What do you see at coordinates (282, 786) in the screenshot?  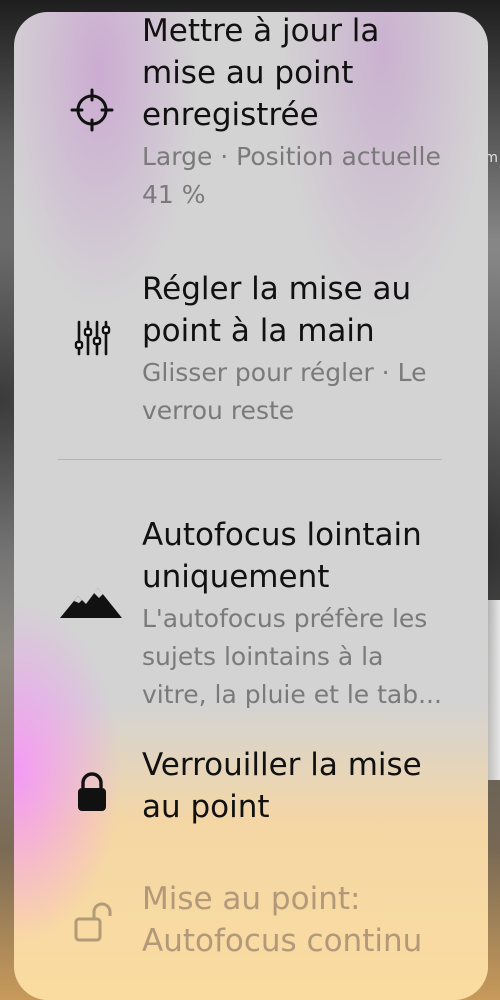 I see `menu-item-title: Verrouiller la mise au point` at bounding box center [282, 786].